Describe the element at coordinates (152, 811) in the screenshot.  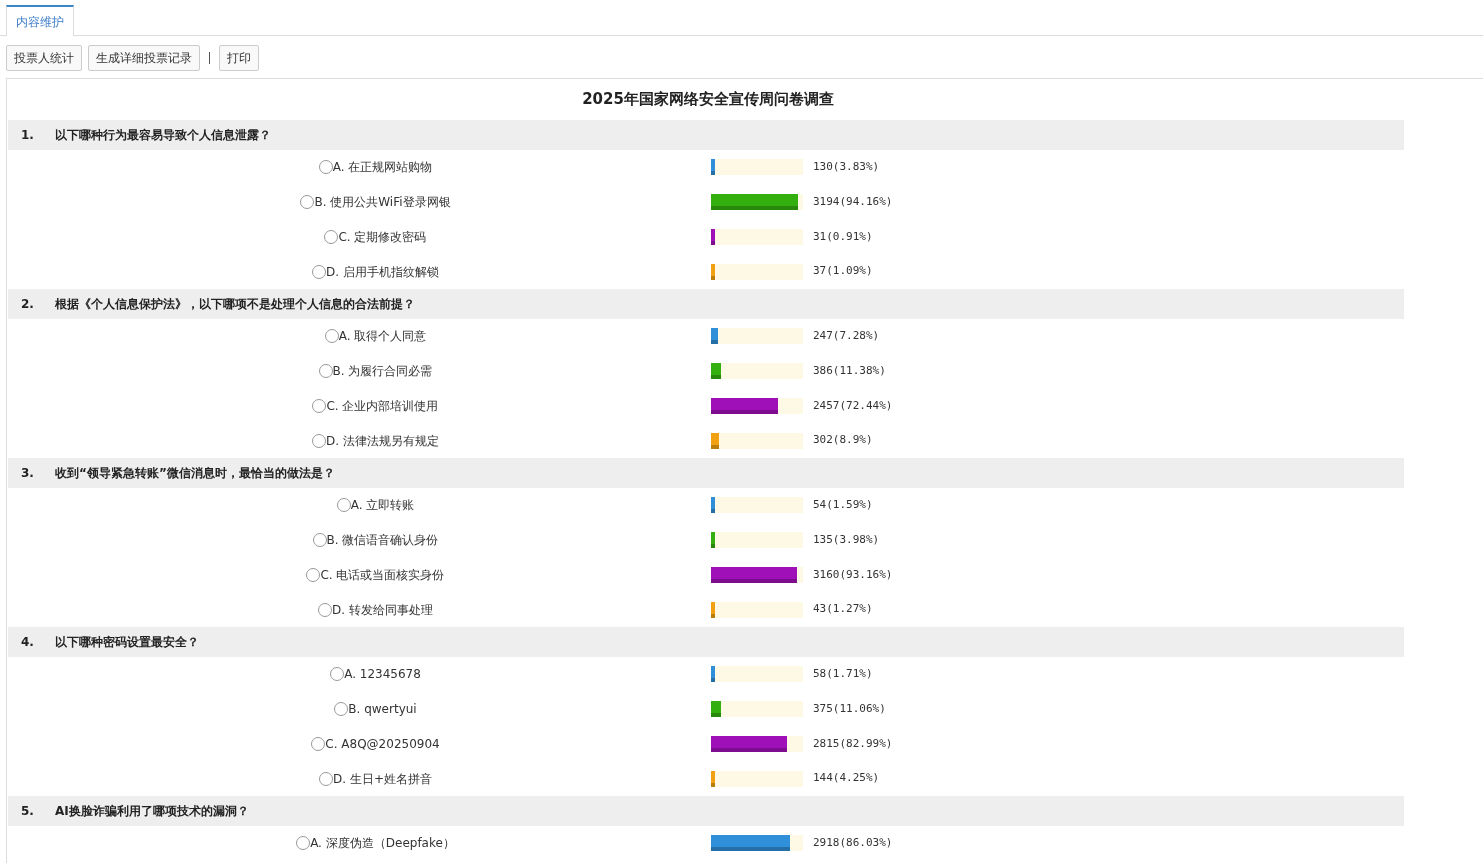
I see `question-text: AI换脸诈骗利用了哪项技术的漏洞？` at that location.